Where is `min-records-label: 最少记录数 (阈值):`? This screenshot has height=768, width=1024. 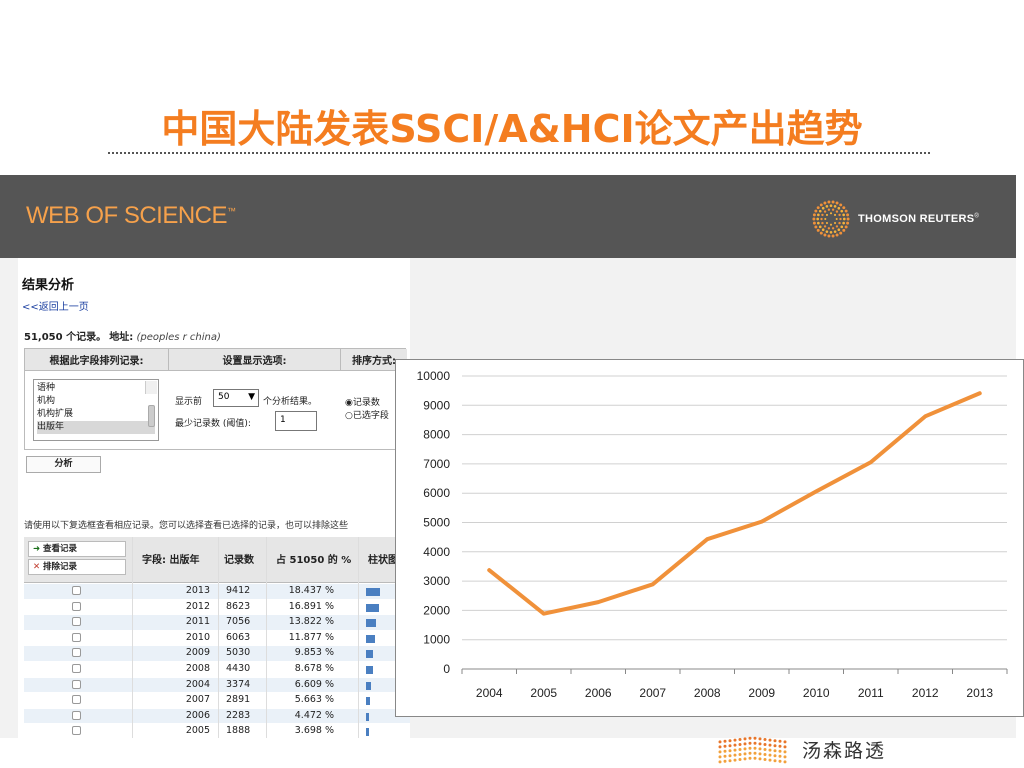 min-records-label: 最少记录数 (阈值): is located at coordinates (213, 424).